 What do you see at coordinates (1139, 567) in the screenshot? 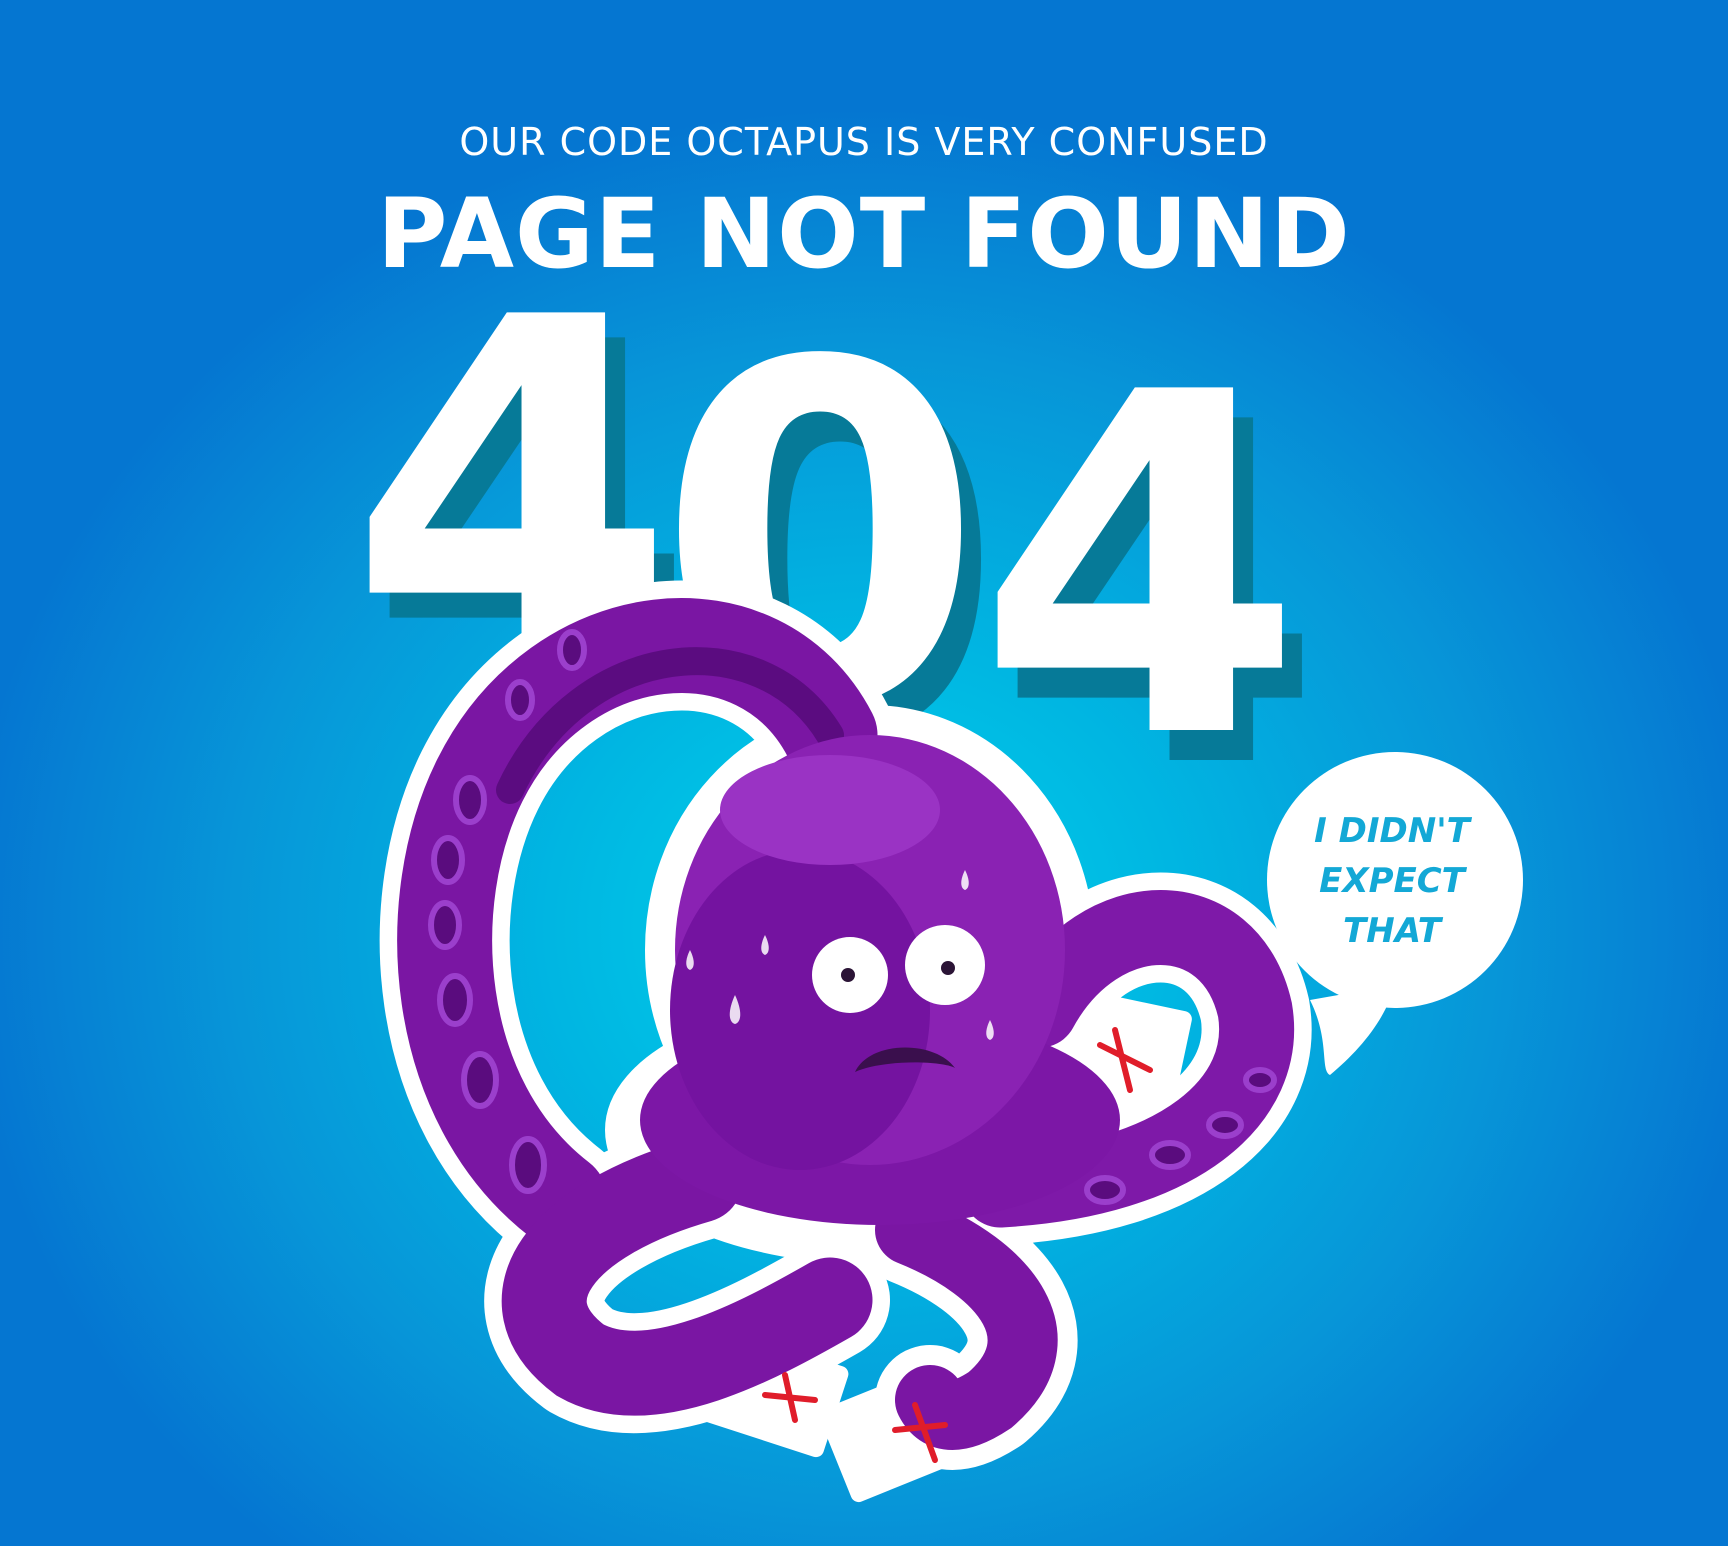
I see `error-digit-3: 4` at bounding box center [1139, 567].